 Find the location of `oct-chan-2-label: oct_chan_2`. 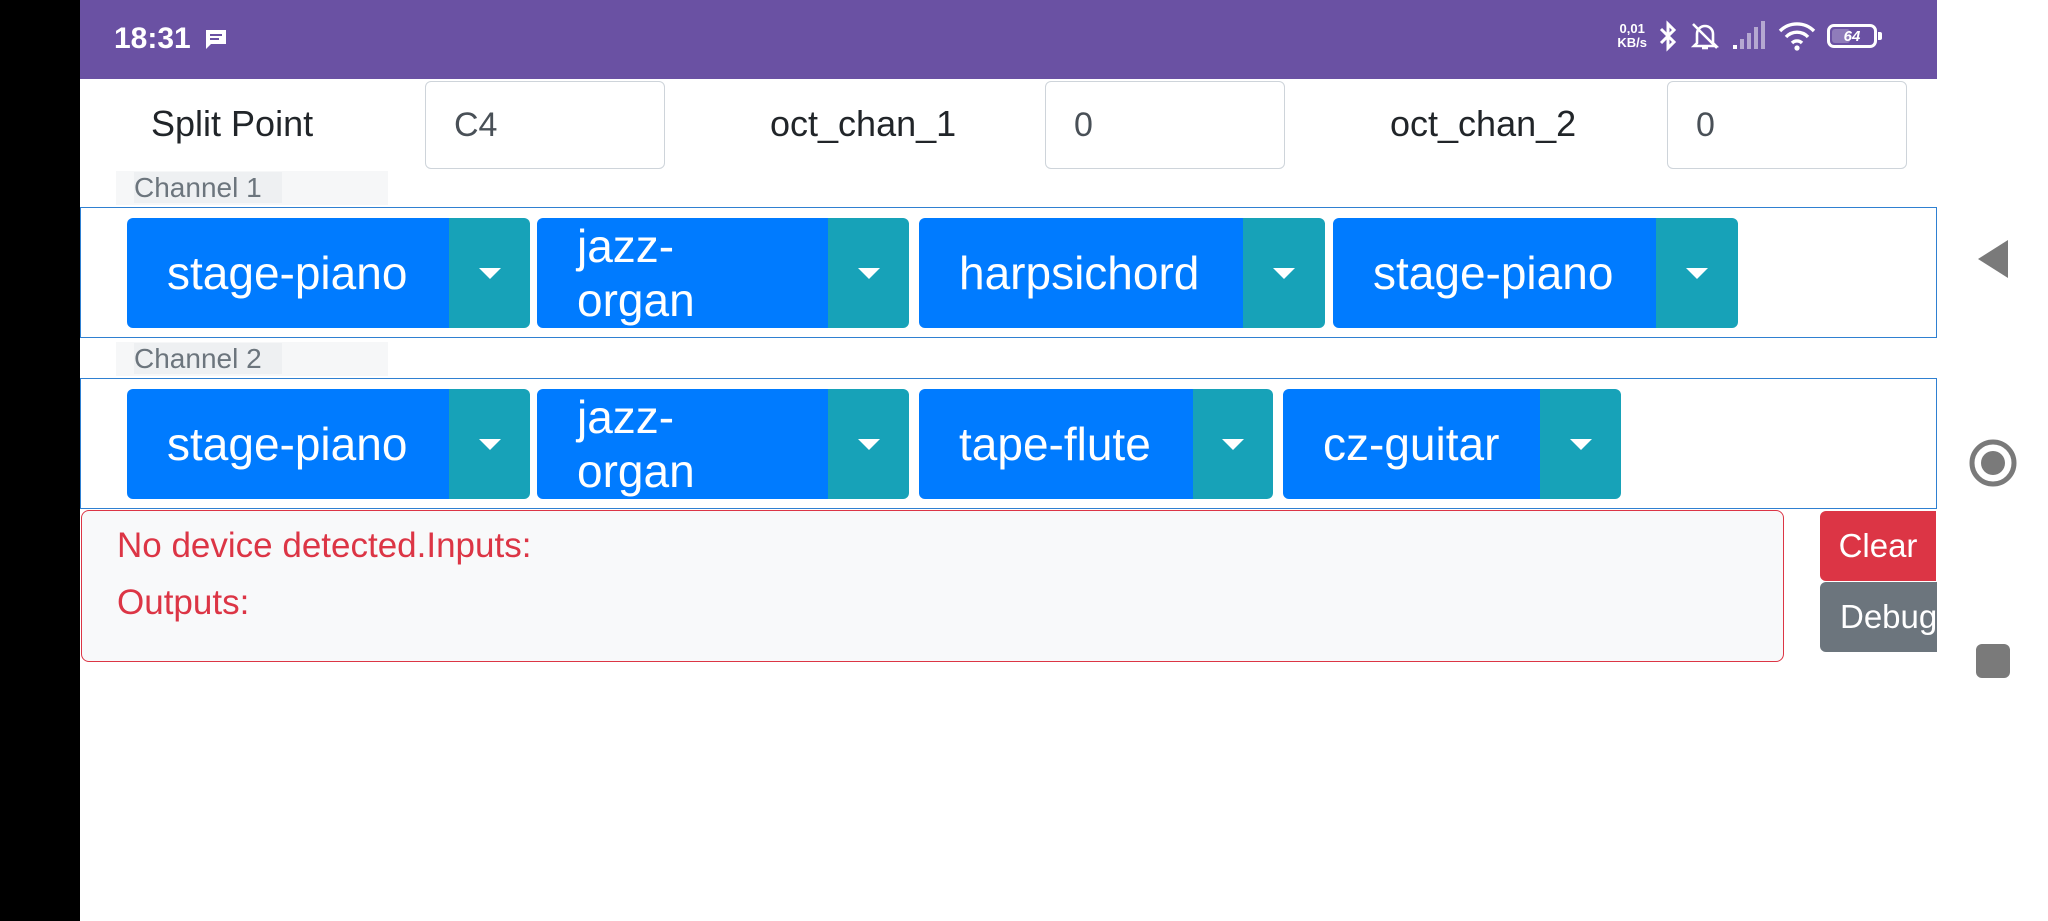

oct-chan-2-label: oct_chan_2 is located at coordinates (1483, 123).